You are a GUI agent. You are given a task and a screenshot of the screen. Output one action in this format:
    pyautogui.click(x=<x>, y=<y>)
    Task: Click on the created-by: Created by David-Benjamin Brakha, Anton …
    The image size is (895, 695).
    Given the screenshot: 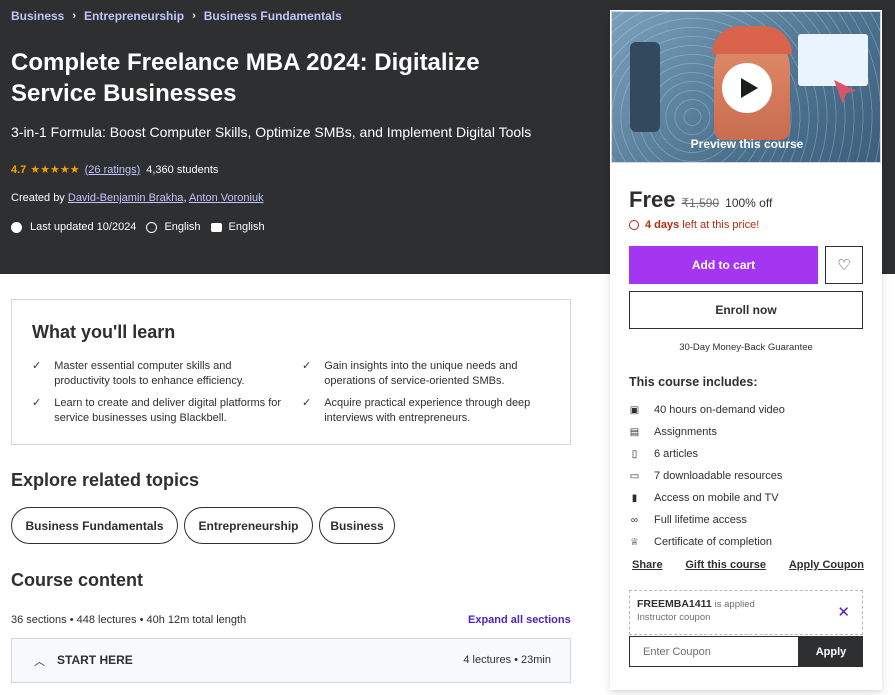 What is the action you would take?
    pyautogui.click(x=137, y=198)
    